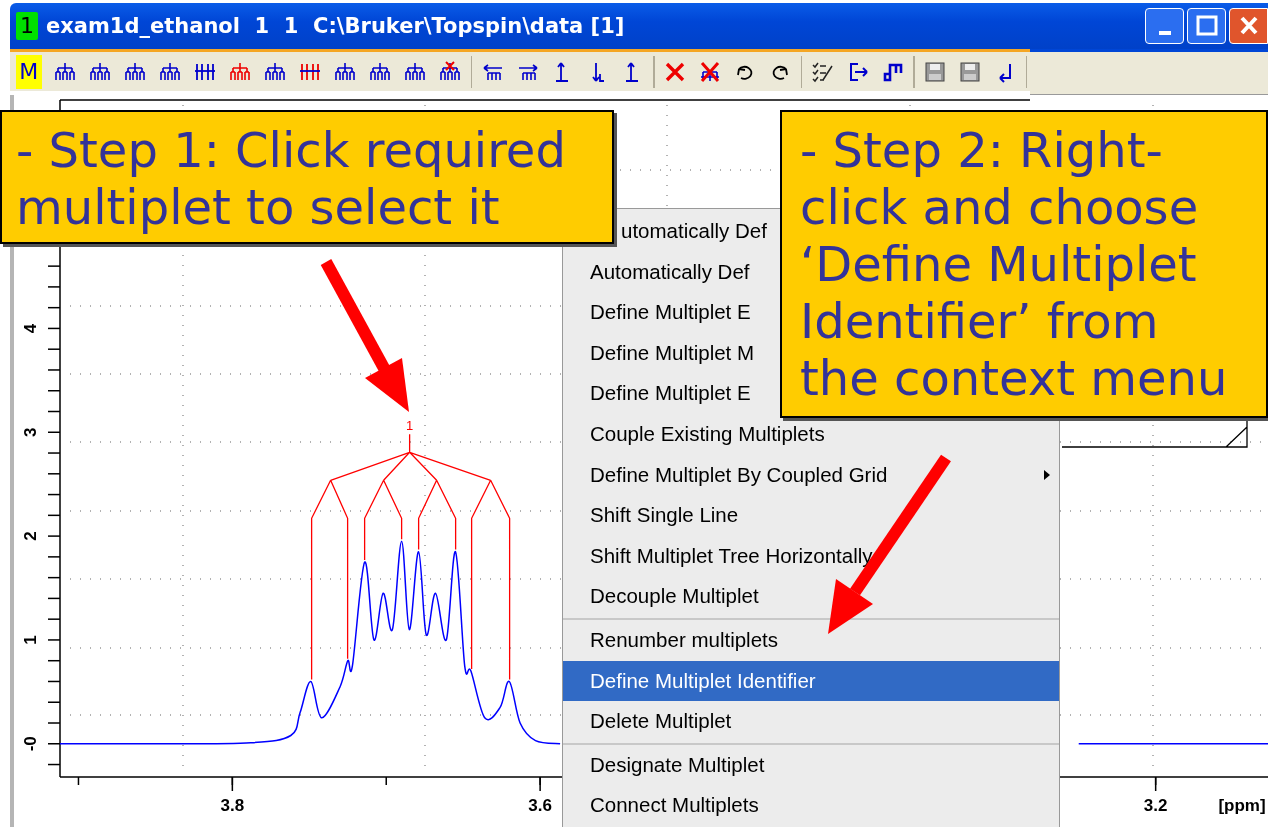 This screenshot has width=1268, height=827. I want to click on axis-tick-label: -0, so click(30, 744).